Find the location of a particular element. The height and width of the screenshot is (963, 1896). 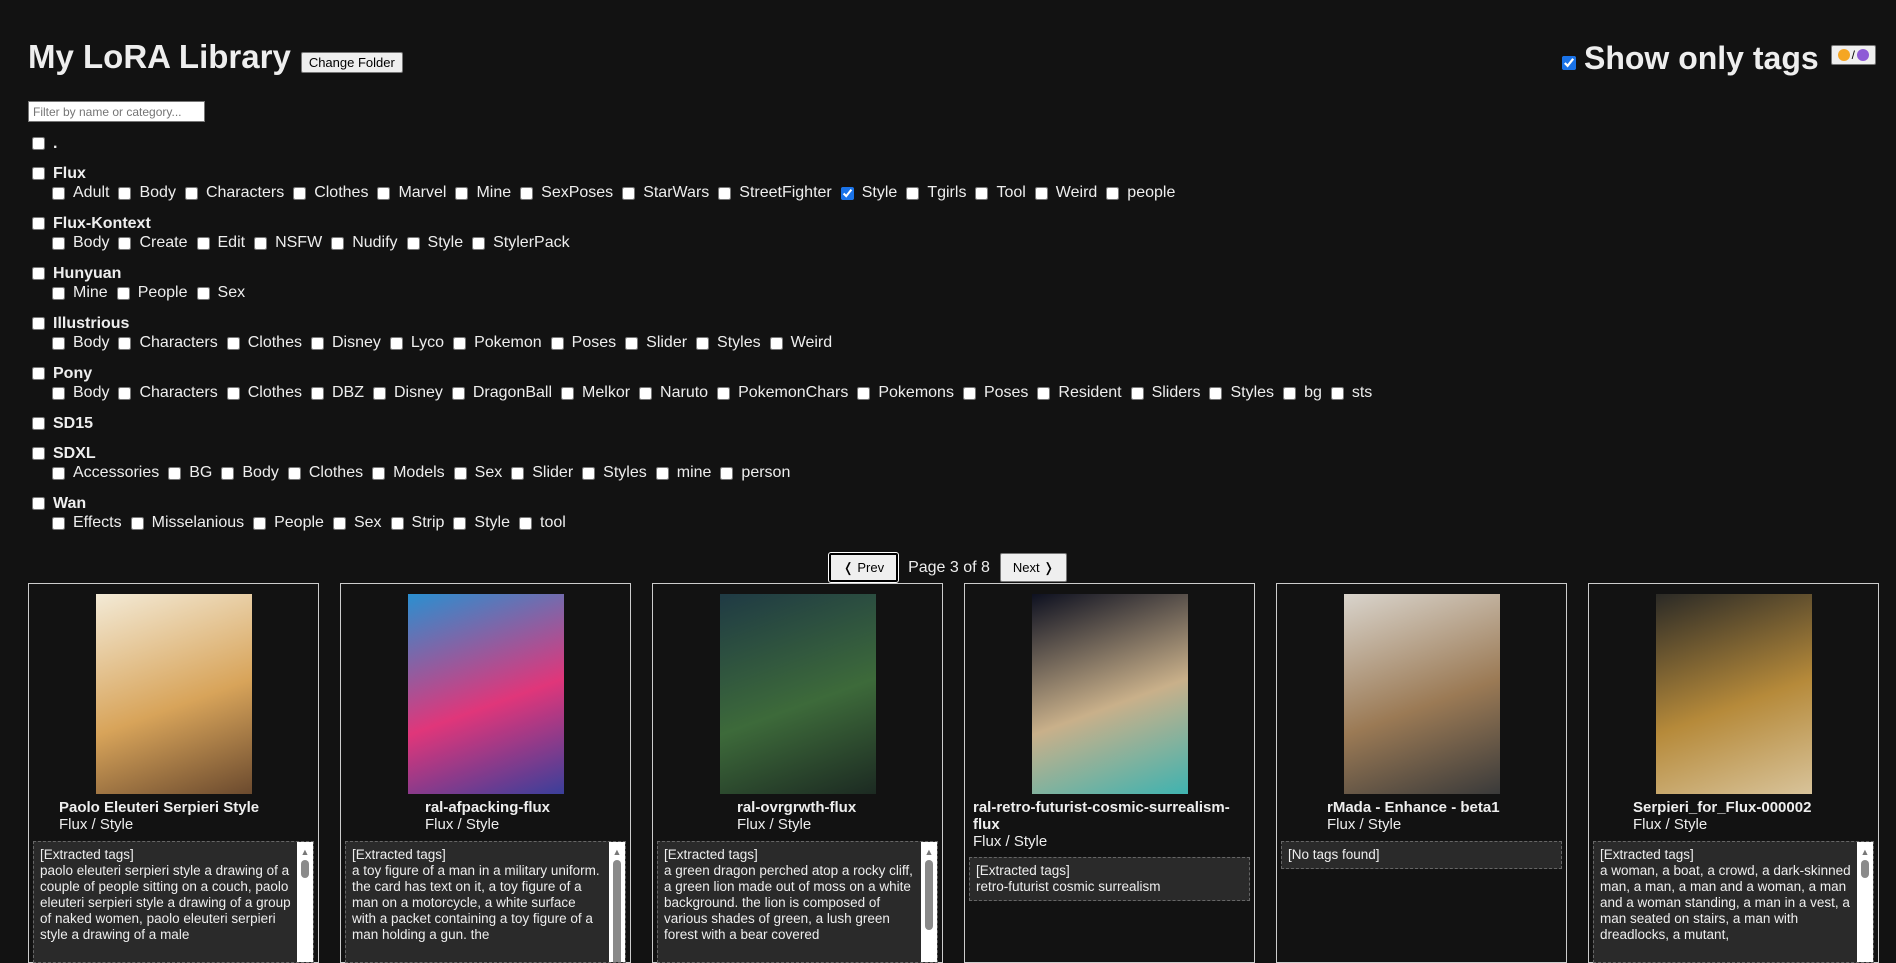

category-6: SD15 is located at coordinates (706, 423).